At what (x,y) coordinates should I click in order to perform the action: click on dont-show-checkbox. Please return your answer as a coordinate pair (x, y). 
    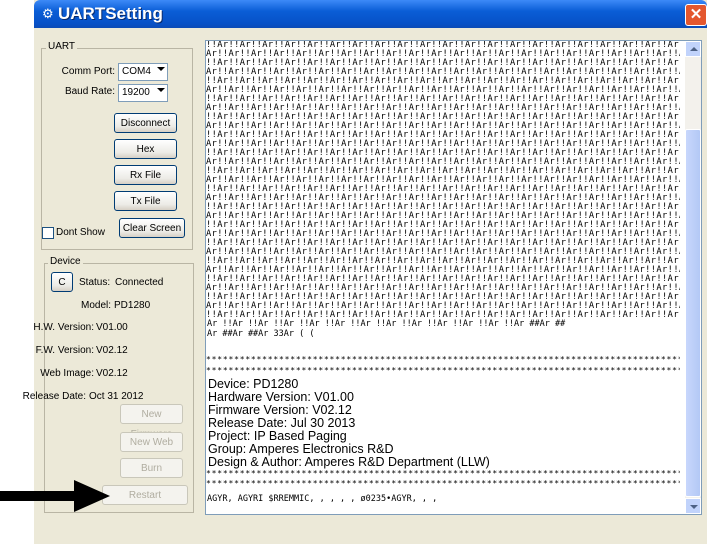
    Looking at the image, I should click on (48, 233).